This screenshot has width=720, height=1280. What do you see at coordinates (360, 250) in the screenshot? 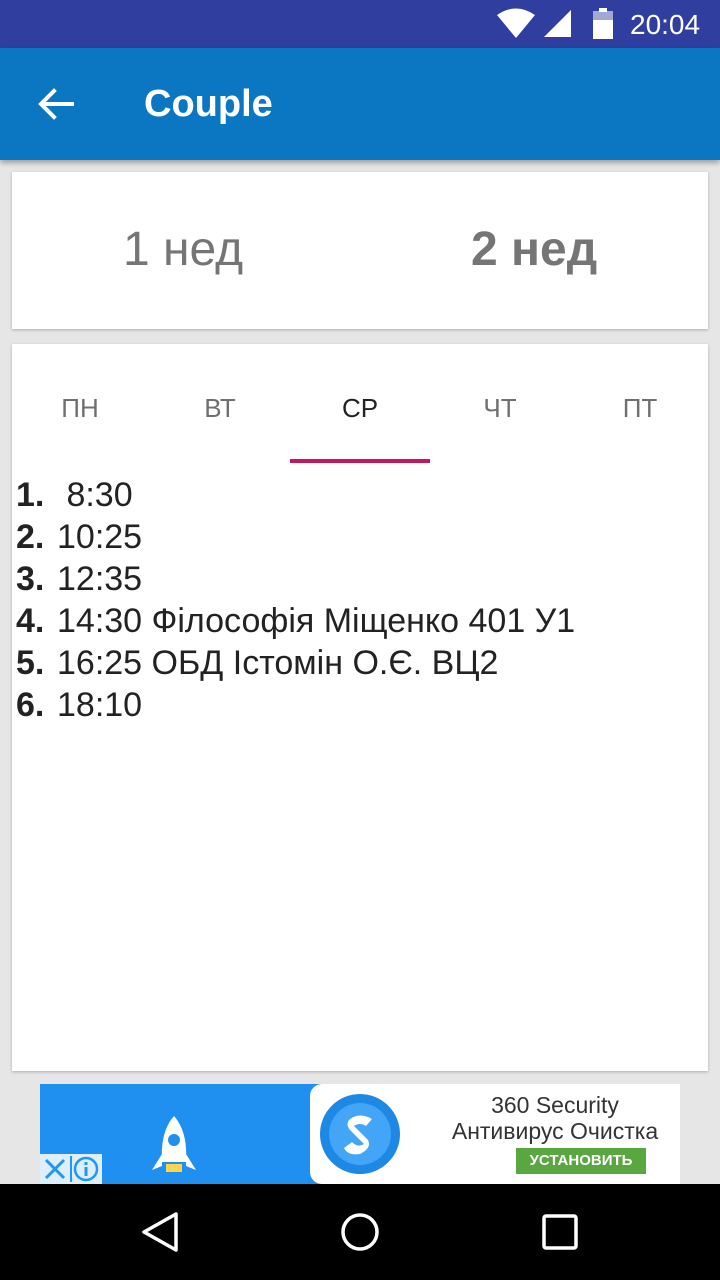
I see `week-selector-card: 1 нед 2 нед` at bounding box center [360, 250].